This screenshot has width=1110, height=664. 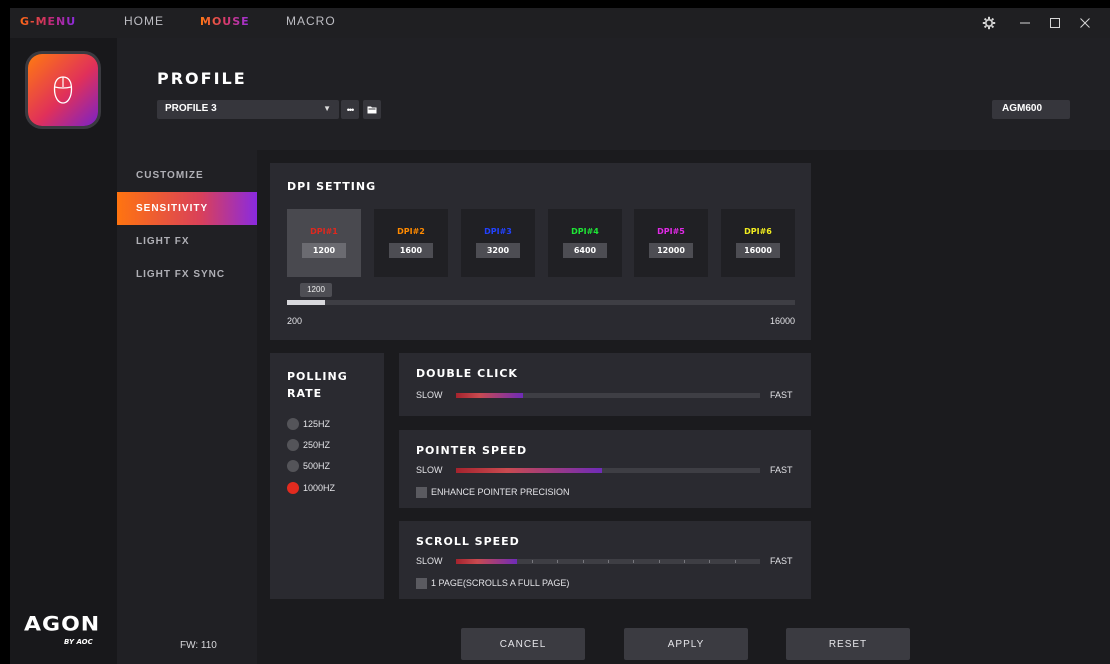 What do you see at coordinates (989, 23) in the screenshot?
I see `settings-icon` at bounding box center [989, 23].